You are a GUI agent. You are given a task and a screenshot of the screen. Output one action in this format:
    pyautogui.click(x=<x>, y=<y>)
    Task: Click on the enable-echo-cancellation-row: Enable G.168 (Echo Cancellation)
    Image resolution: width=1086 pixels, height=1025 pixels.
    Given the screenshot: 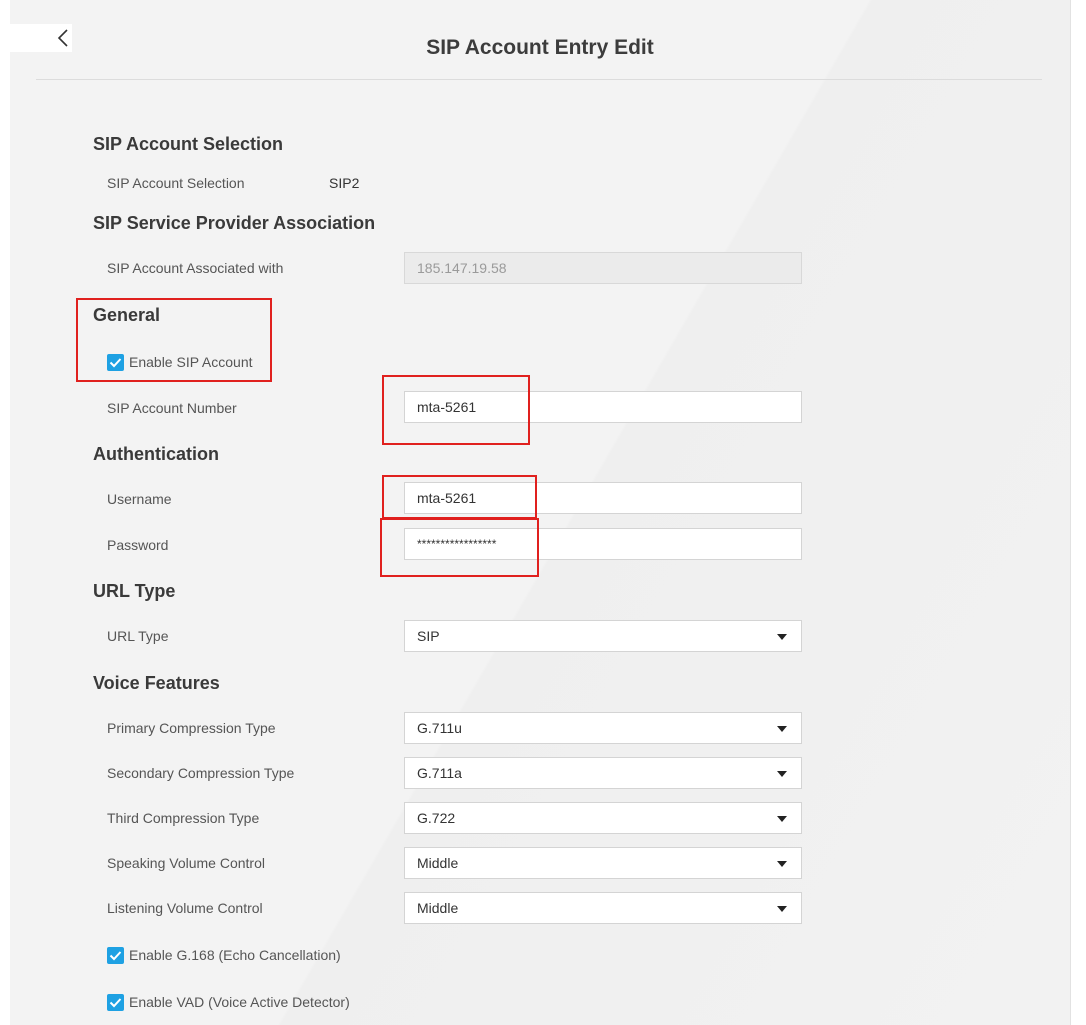 What is the action you would take?
    pyautogui.click(x=224, y=955)
    